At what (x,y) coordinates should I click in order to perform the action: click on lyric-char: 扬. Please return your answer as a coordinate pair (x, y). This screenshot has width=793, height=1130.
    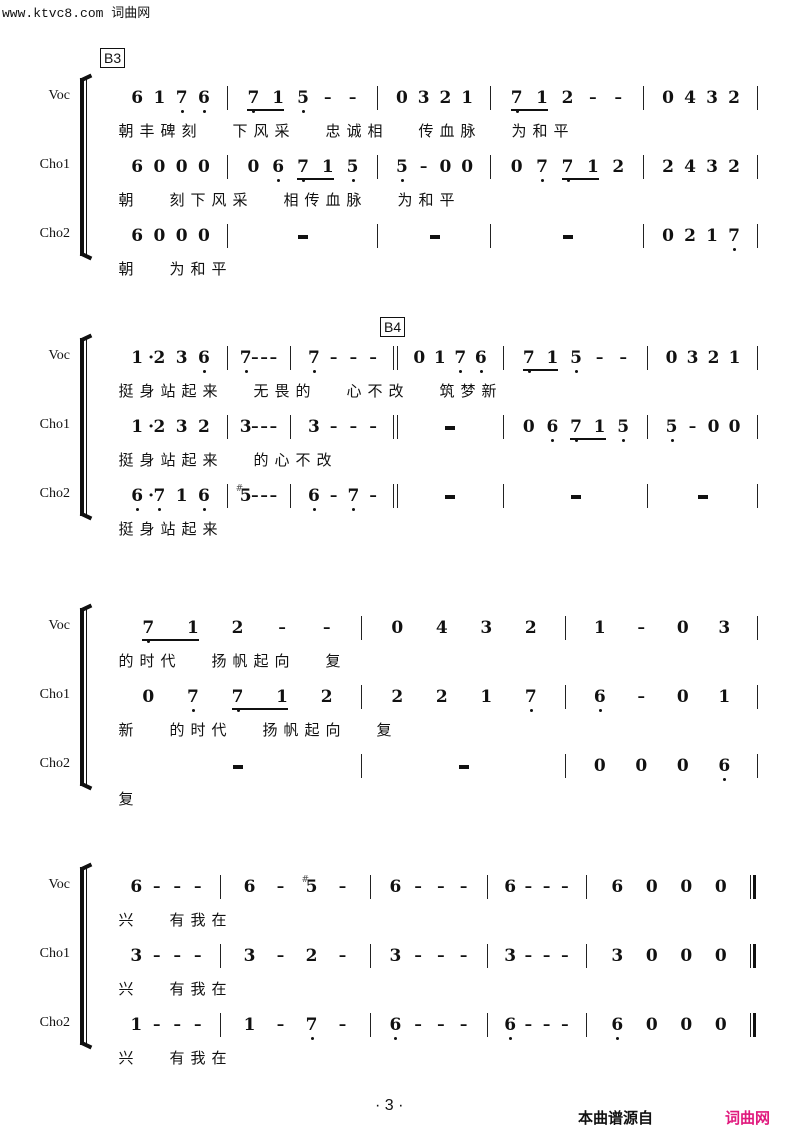
    Looking at the image, I should click on (270, 730).